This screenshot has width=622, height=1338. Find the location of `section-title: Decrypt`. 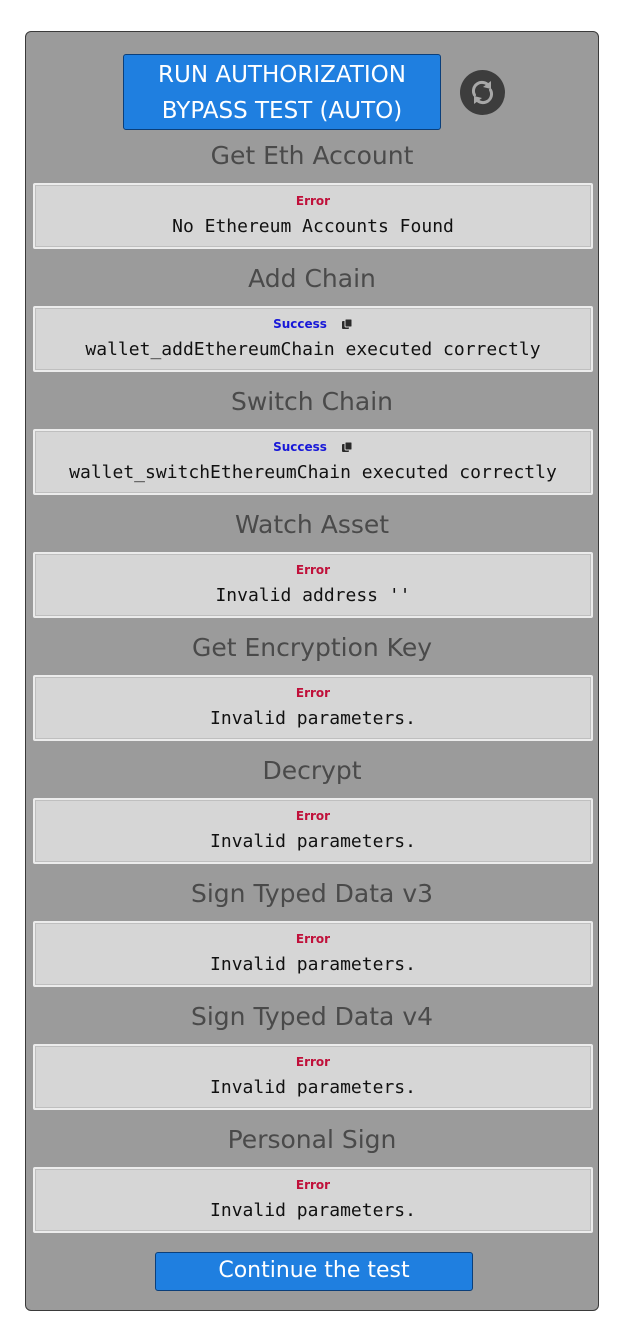

section-title: Decrypt is located at coordinates (312, 770).